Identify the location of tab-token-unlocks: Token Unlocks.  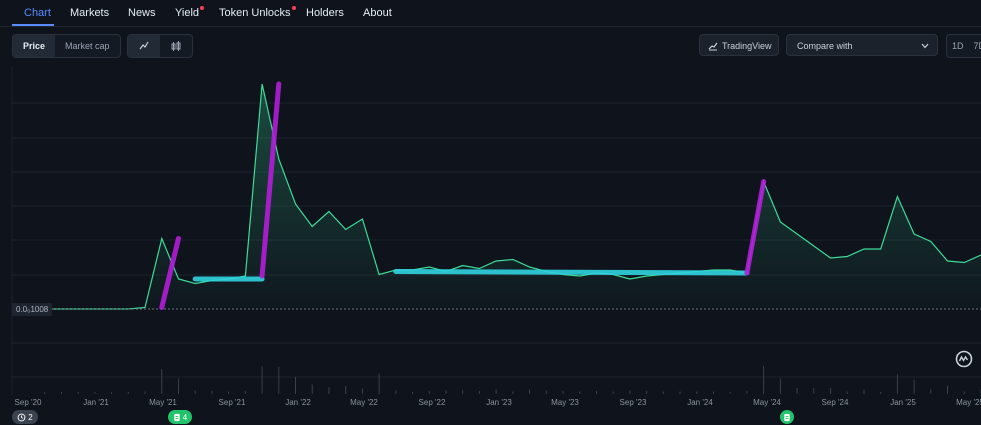
(257, 12).